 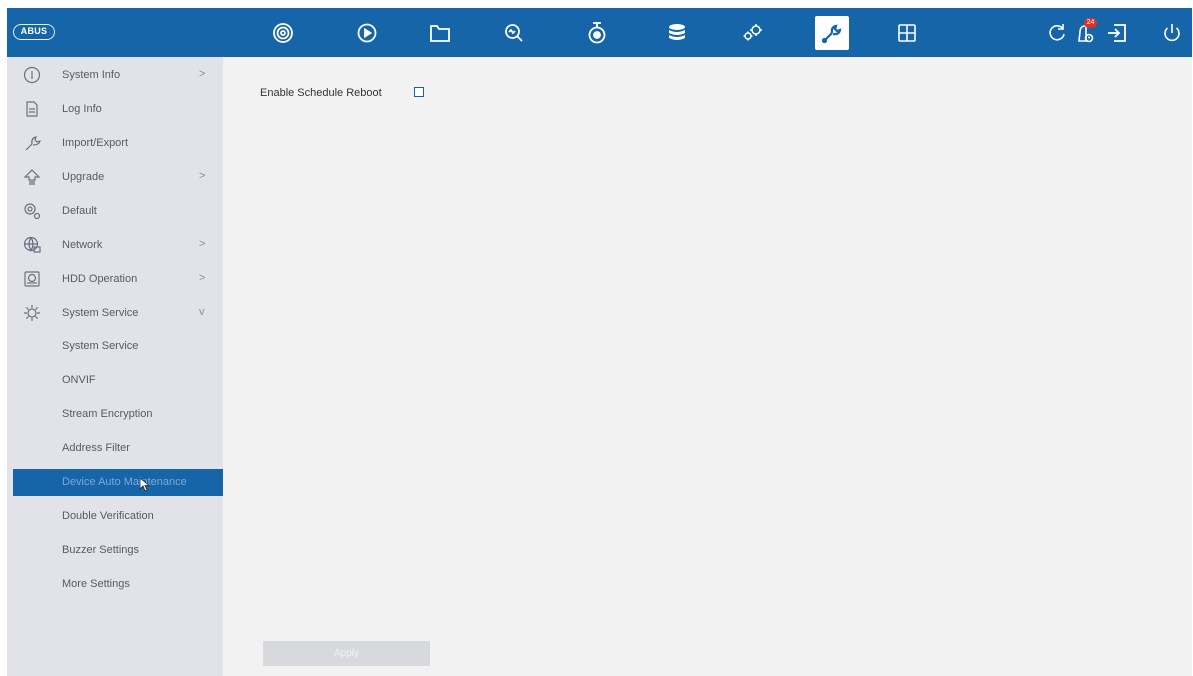 What do you see at coordinates (115, 245) in the screenshot?
I see `sidebar-item-network: Network >` at bounding box center [115, 245].